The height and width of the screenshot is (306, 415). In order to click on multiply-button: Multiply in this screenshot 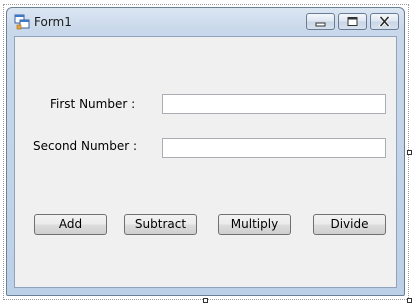, I will do `click(254, 224)`.